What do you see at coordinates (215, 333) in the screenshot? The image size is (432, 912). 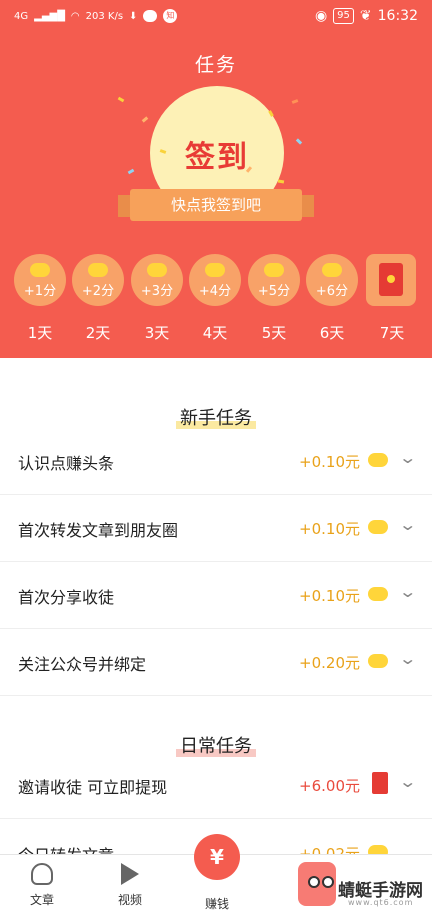 I see `day-label: 4天` at bounding box center [215, 333].